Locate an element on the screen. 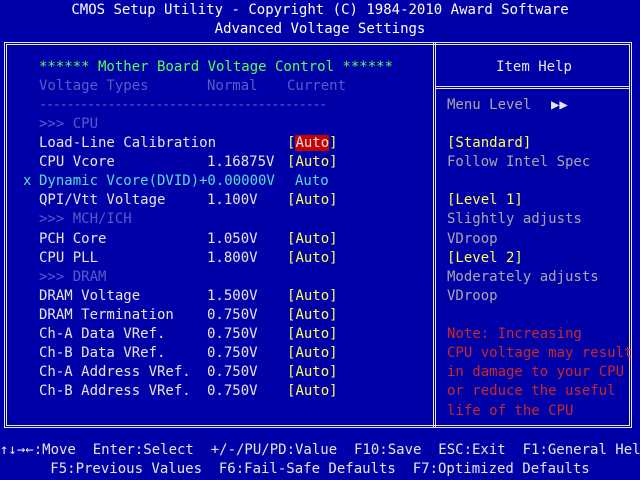 The width and height of the screenshot is (640, 480). page-title: Advanced Voltage Settings is located at coordinates (320, 29).